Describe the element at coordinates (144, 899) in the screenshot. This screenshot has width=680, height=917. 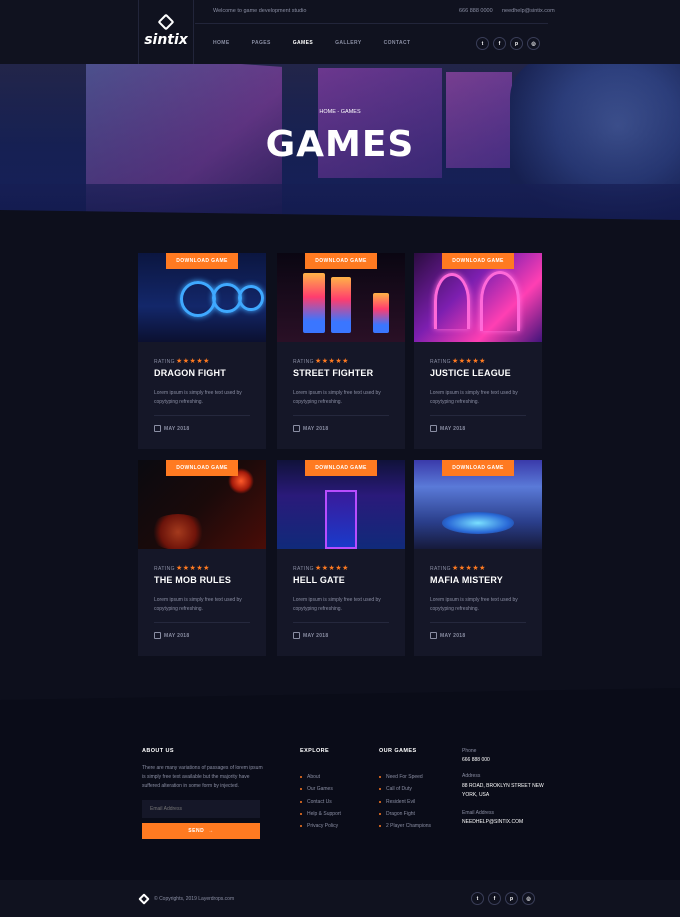
I see `logo-icon` at that location.